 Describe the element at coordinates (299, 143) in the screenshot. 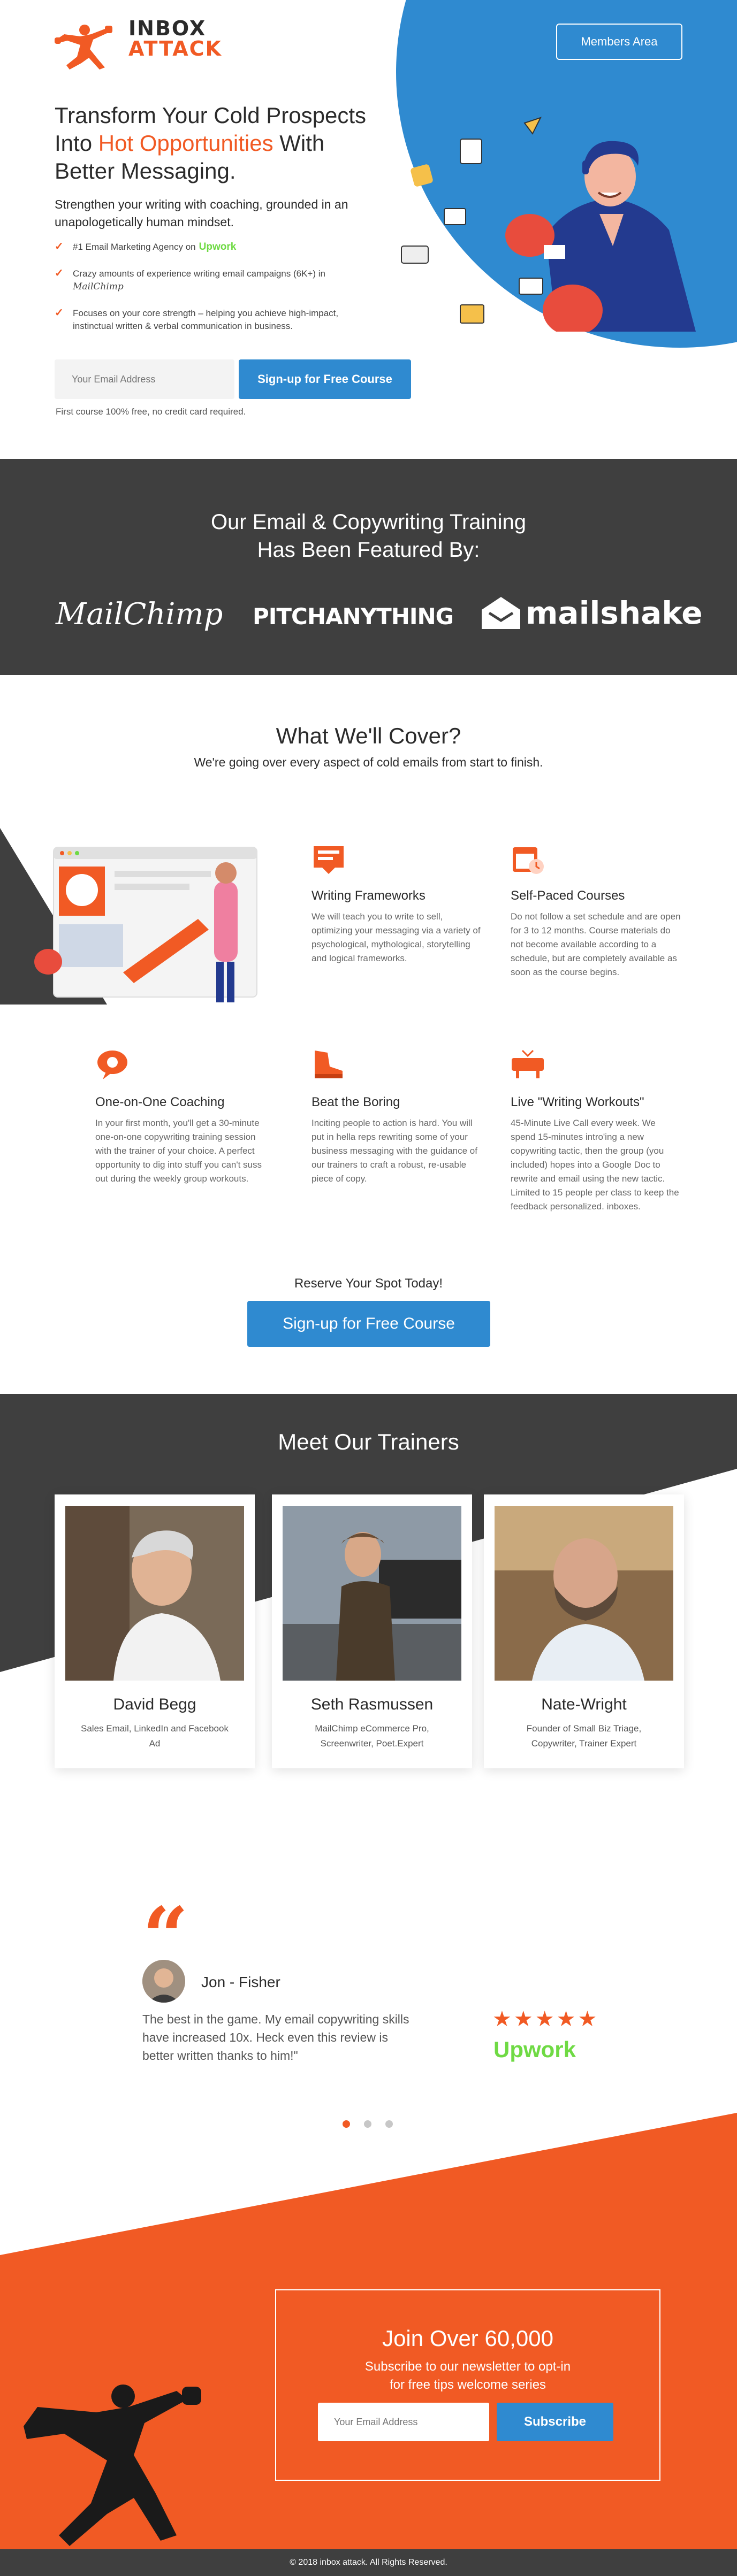

I see `hero-title-line2c: With` at that location.